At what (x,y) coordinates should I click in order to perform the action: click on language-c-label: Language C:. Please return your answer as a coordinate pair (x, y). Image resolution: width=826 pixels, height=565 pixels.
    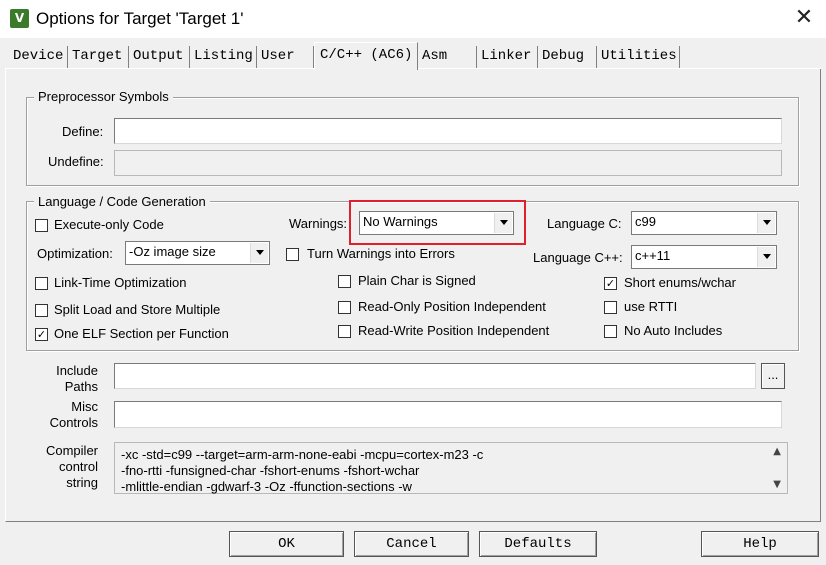
    Looking at the image, I should click on (584, 223).